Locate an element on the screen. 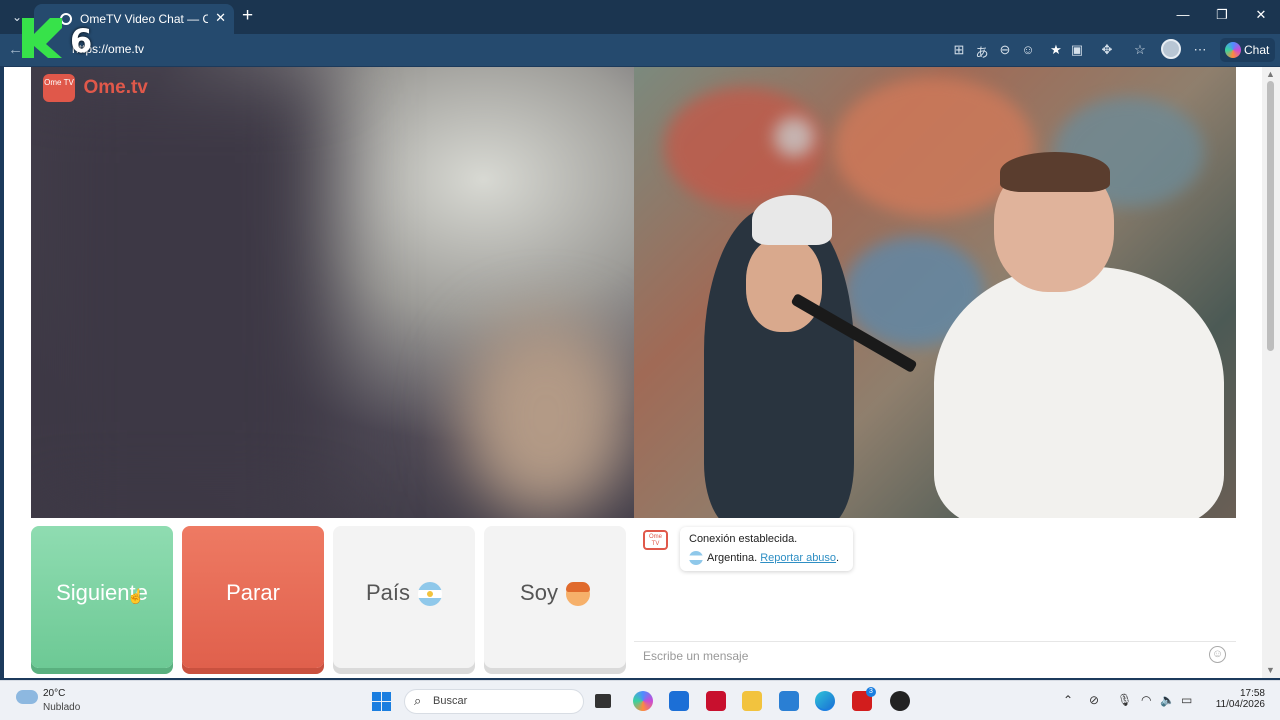 This screenshot has width=1280, height=720. scroll-down-icon: ▼ is located at coordinates (1270, 670).